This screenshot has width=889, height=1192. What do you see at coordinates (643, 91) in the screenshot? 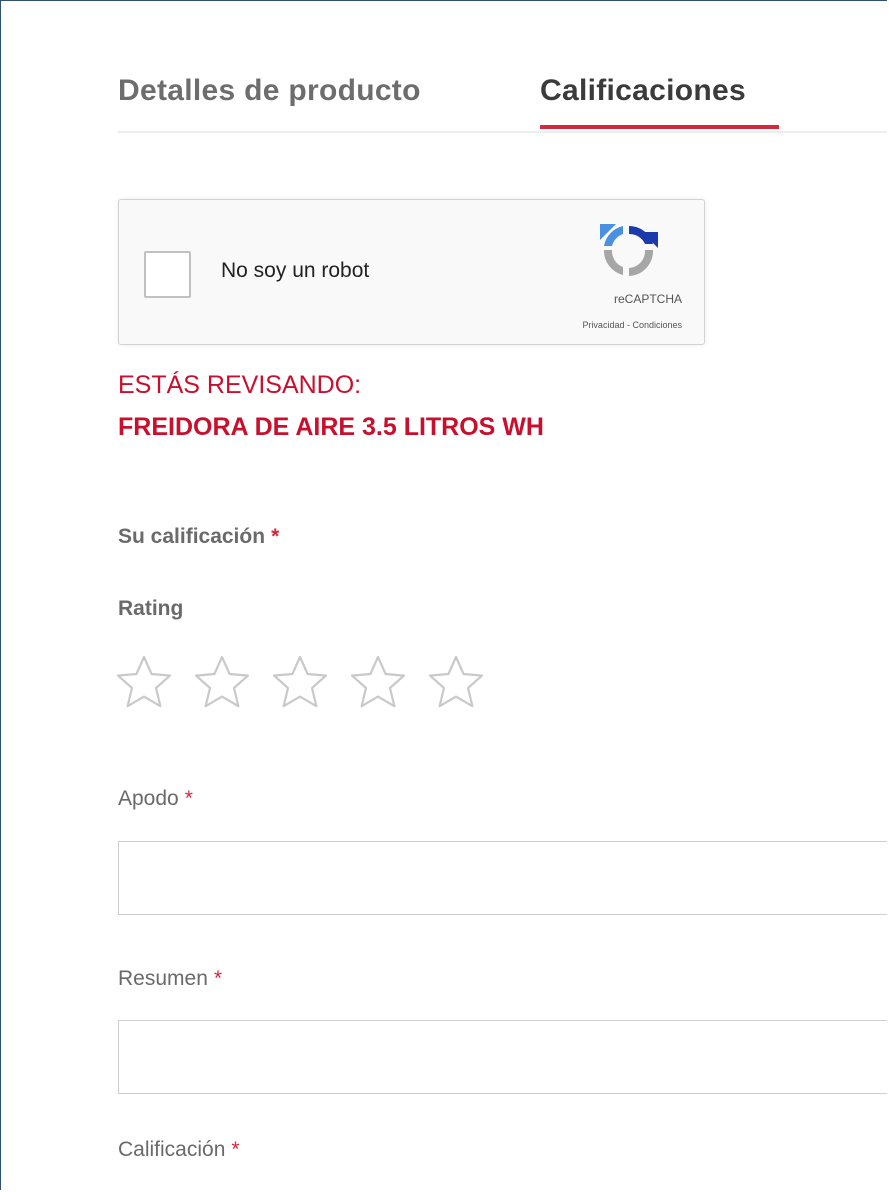
I see `tab-reviews: Calificaciones` at bounding box center [643, 91].